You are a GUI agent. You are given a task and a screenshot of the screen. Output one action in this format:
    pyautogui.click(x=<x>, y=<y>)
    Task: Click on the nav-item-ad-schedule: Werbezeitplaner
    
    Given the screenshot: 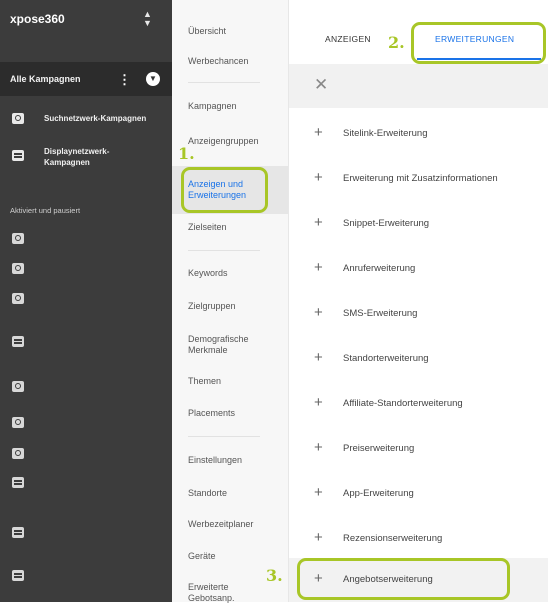 What is the action you would take?
    pyautogui.click(x=235, y=524)
    